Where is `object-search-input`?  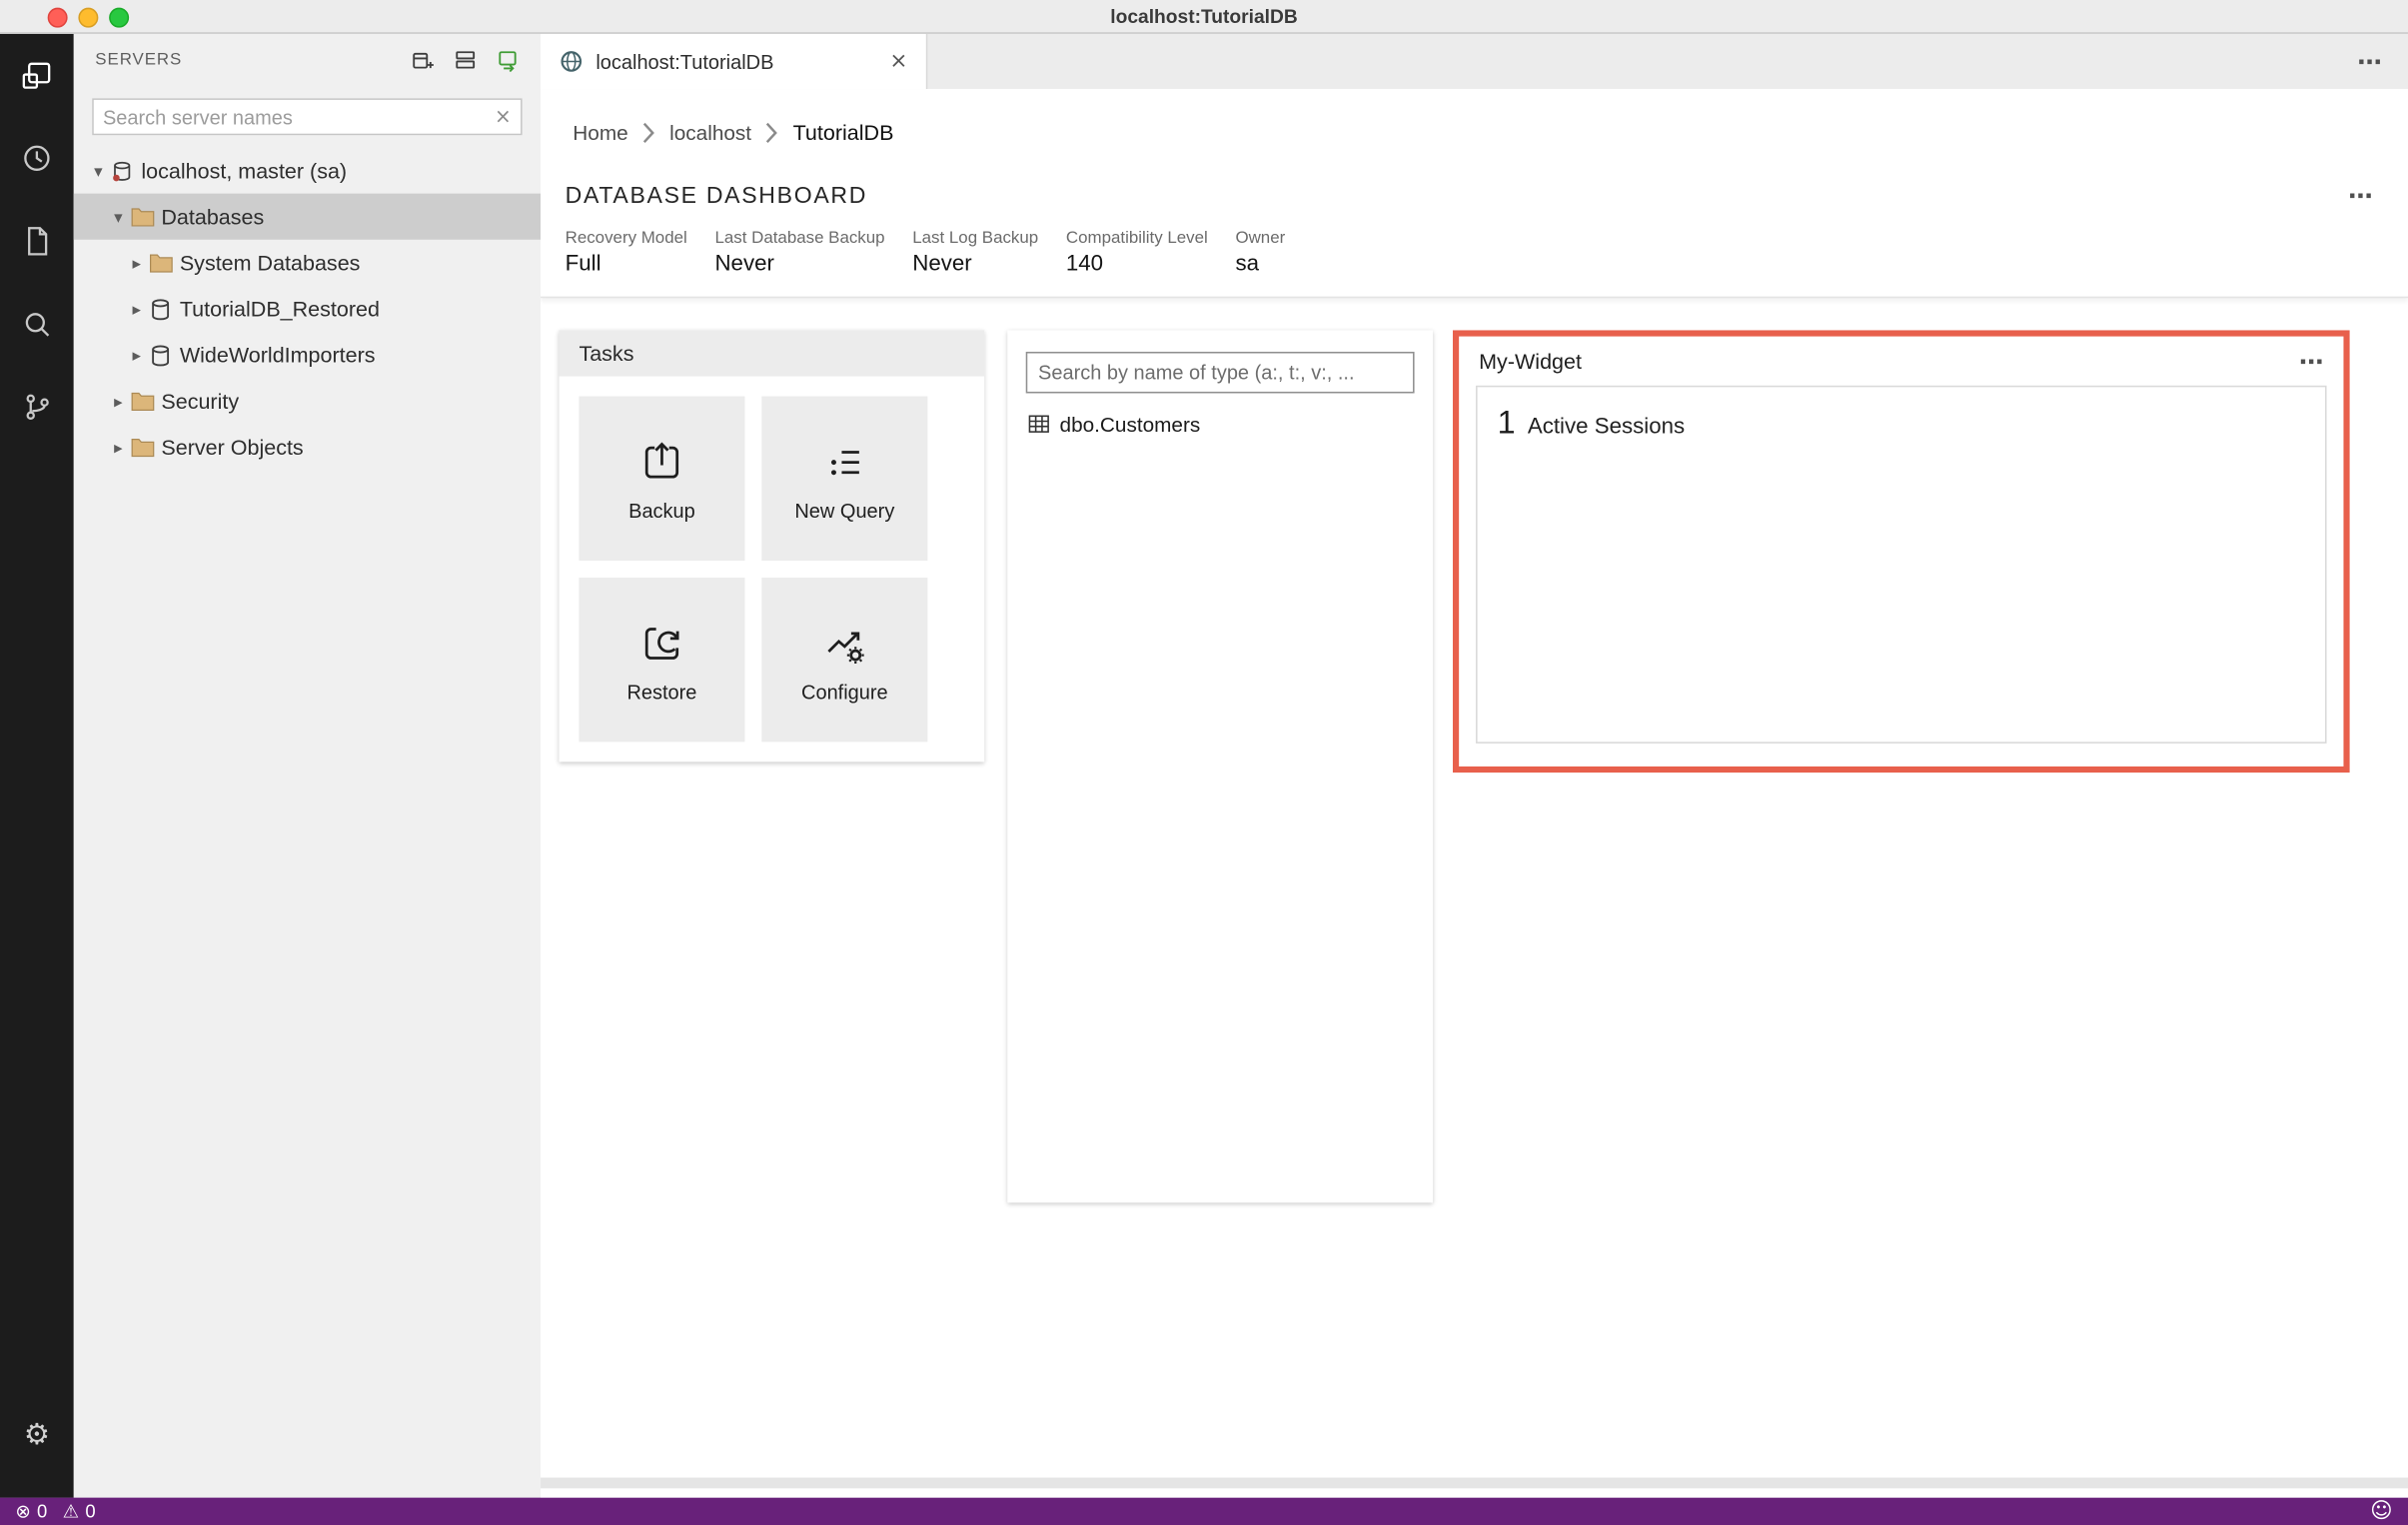
object-search-input is located at coordinates (1221, 373).